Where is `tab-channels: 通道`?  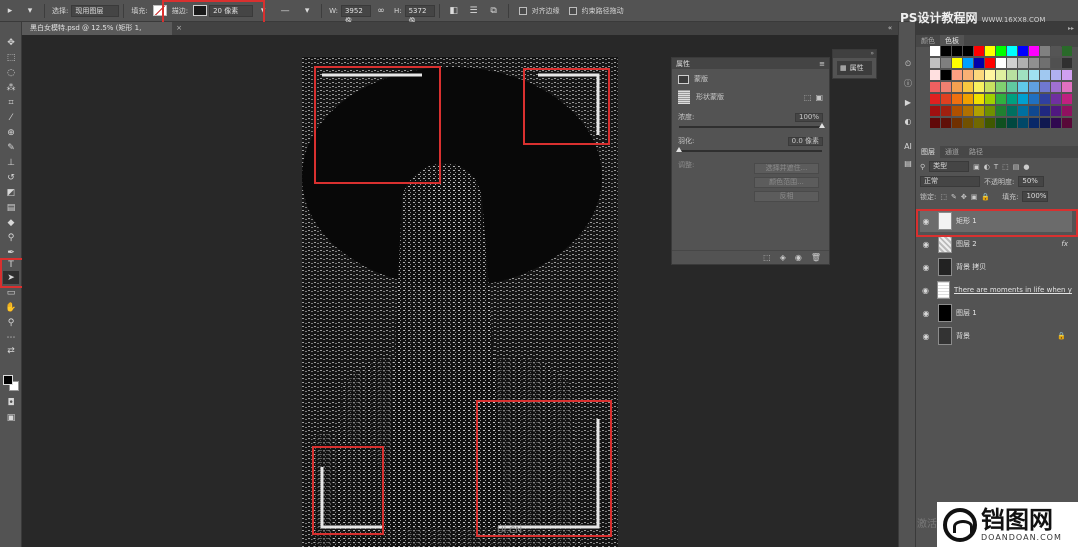
tab-channels: 通道 is located at coordinates (952, 152).